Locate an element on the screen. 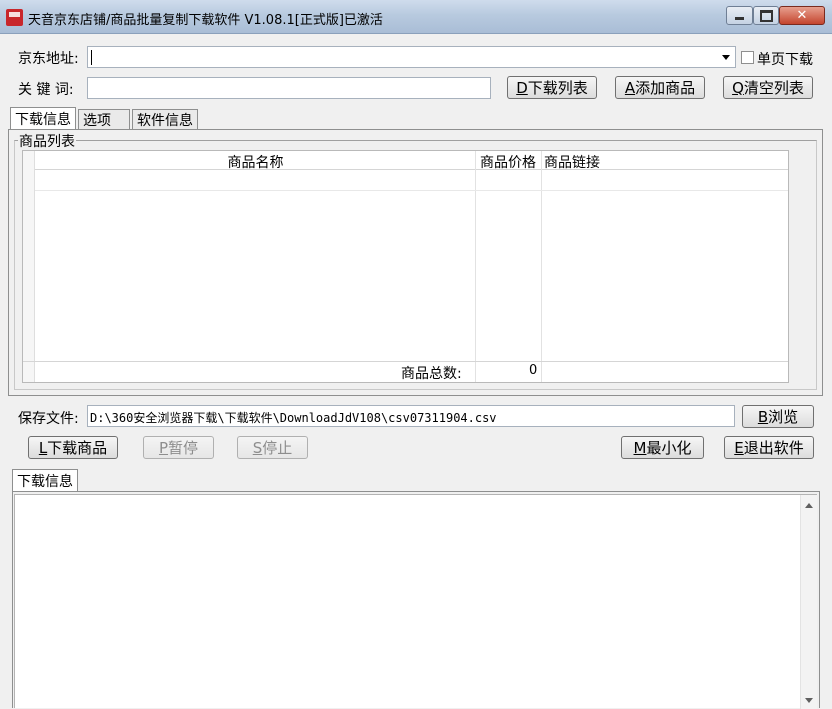 This screenshot has width=832, height=709. tab-options: 选项 is located at coordinates (104, 119).